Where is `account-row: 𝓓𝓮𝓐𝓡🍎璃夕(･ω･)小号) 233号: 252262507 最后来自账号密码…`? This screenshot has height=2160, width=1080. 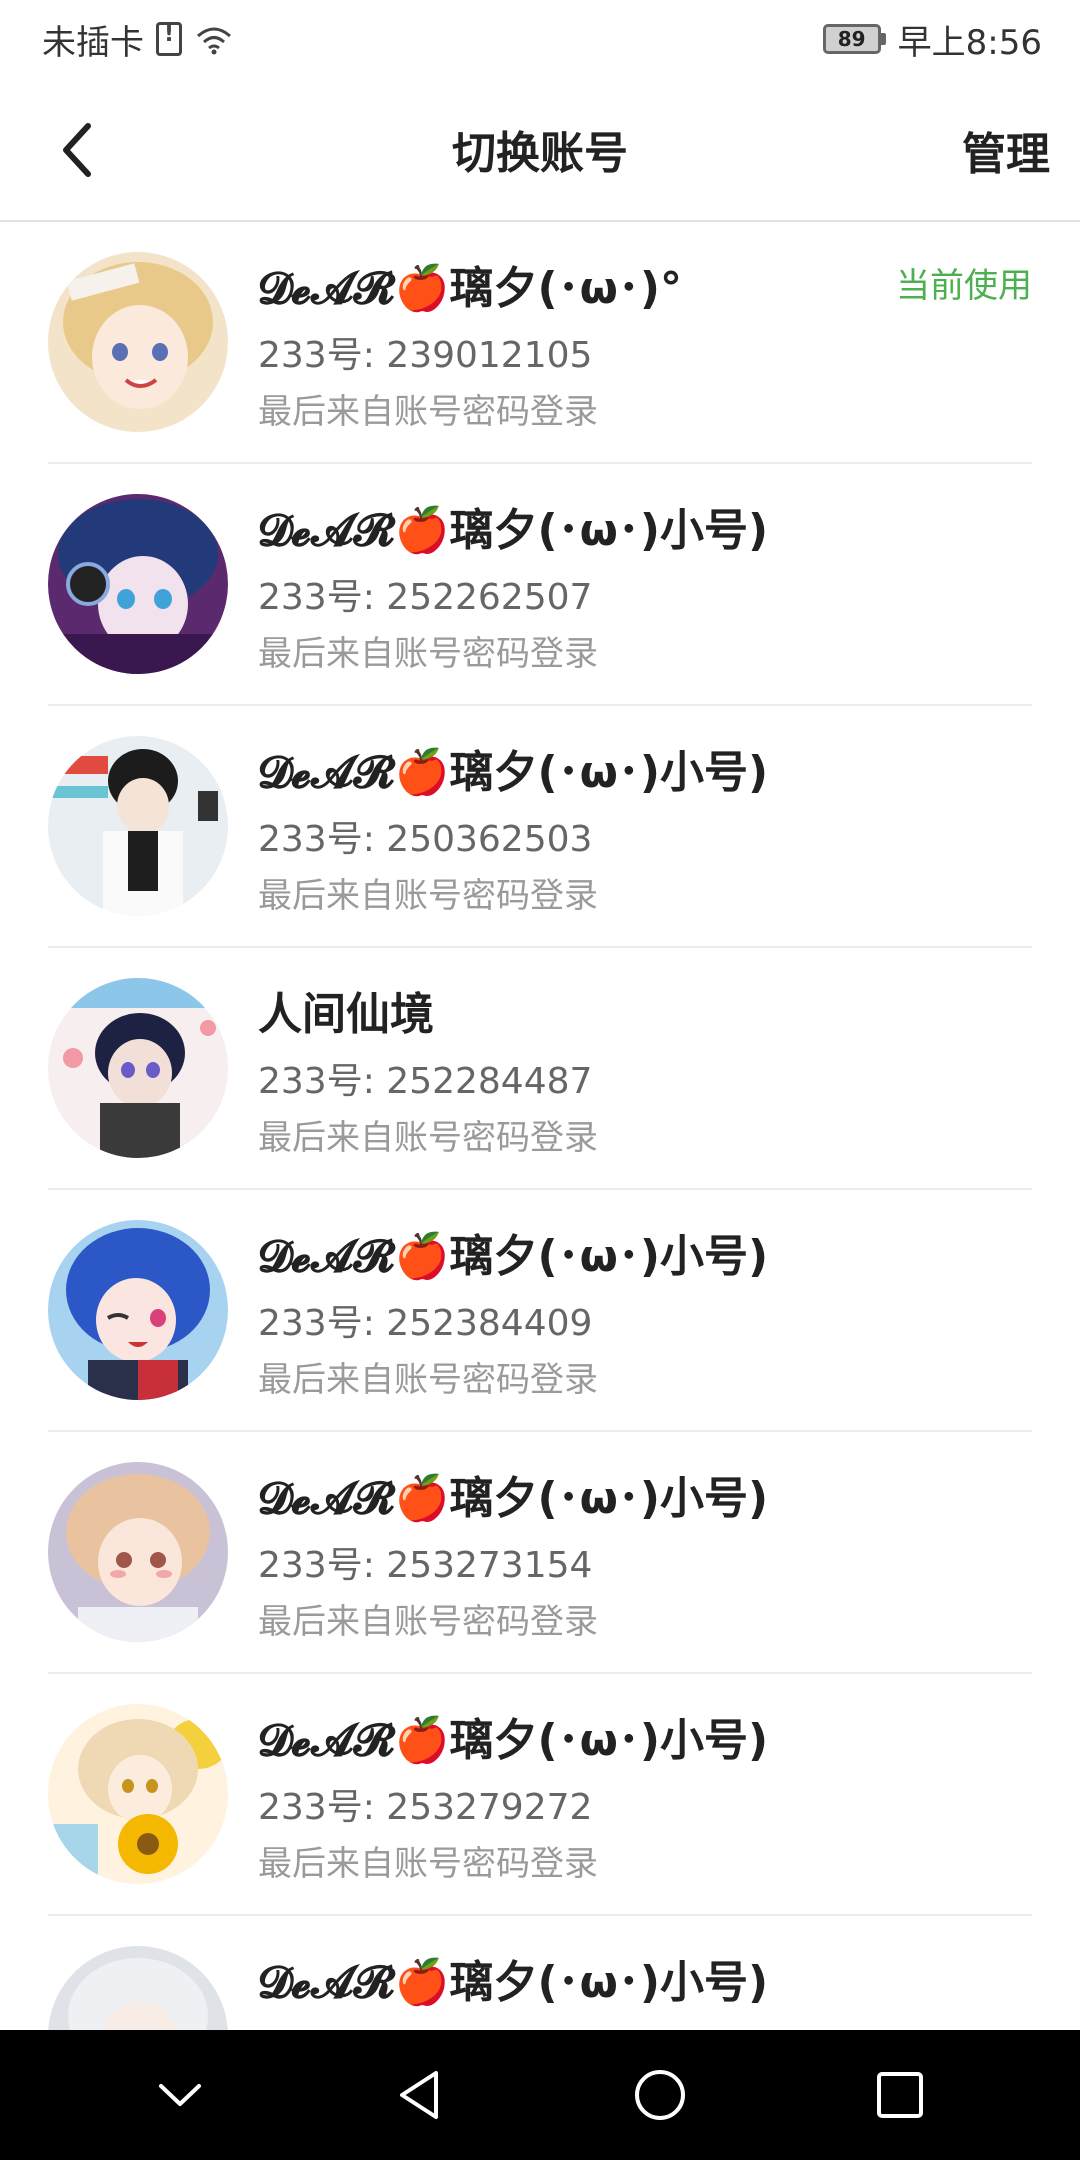
account-row: 𝓓𝓮𝓐𝓡🍎璃夕(･ω･)小号) 233号: 252262507 最后来自账号密码… is located at coordinates (540, 585).